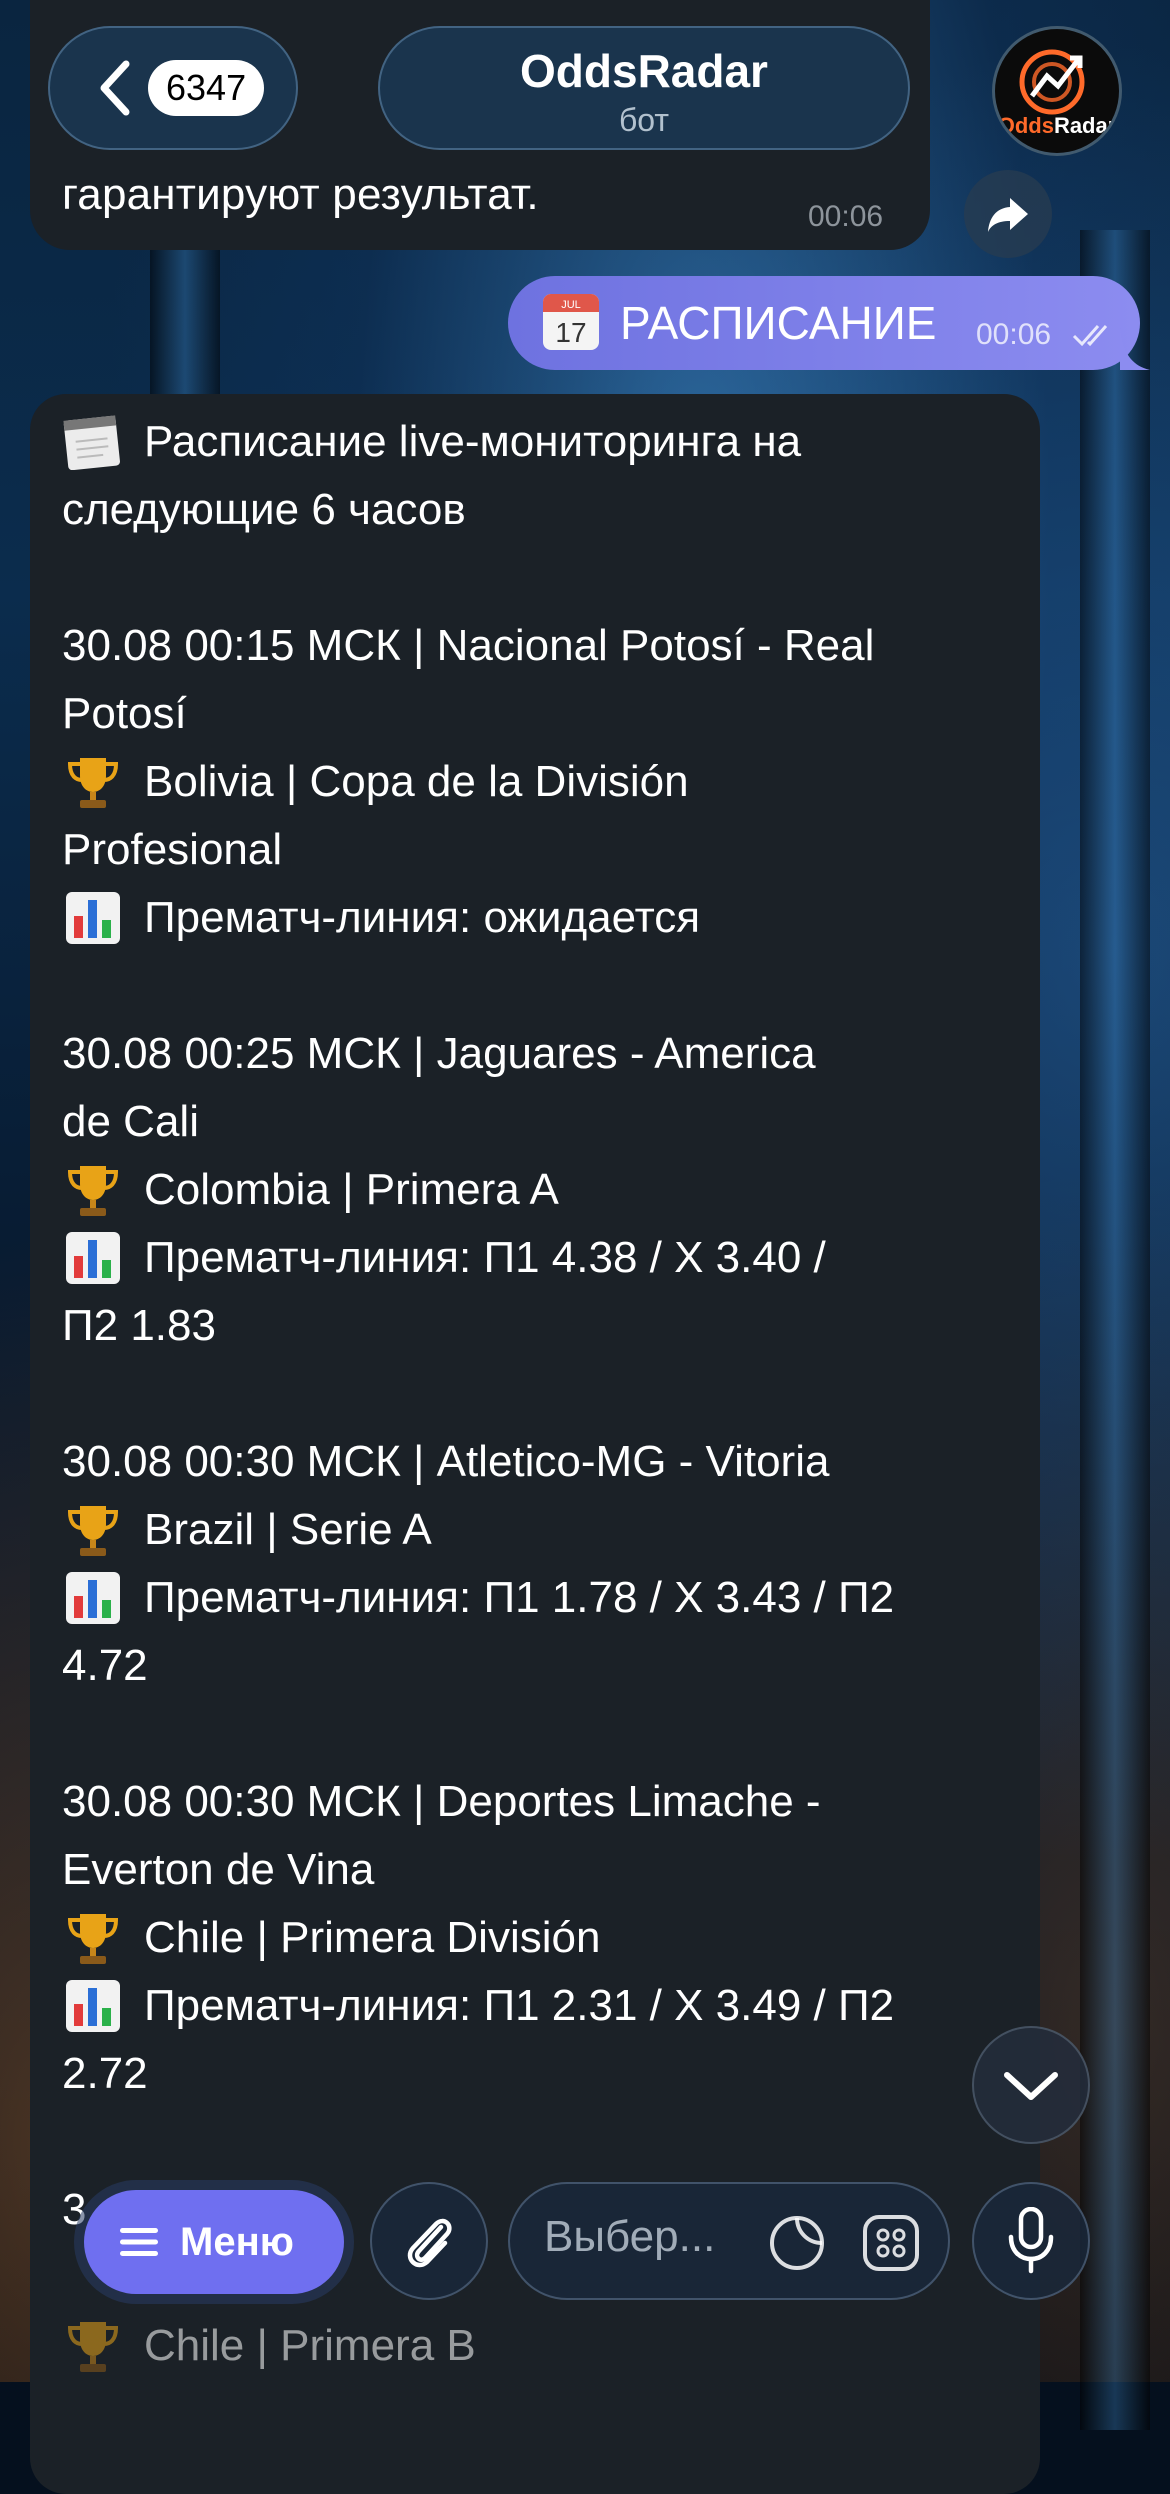  What do you see at coordinates (351, 1189) in the screenshot?
I see `league-name: Colombia | Primera A` at bounding box center [351, 1189].